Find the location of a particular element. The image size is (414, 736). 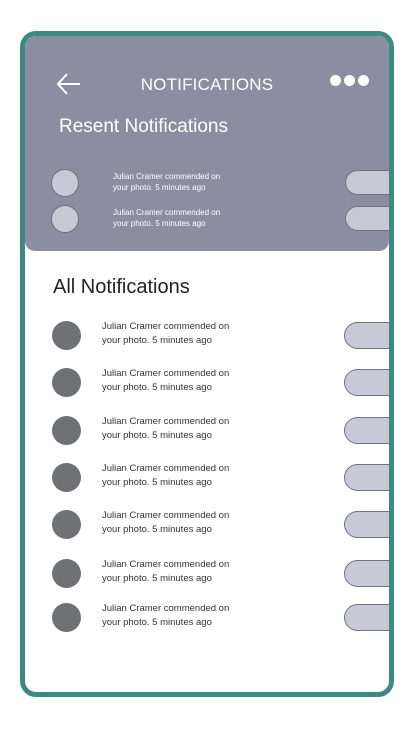

more-options-button is located at coordinates (349, 80).